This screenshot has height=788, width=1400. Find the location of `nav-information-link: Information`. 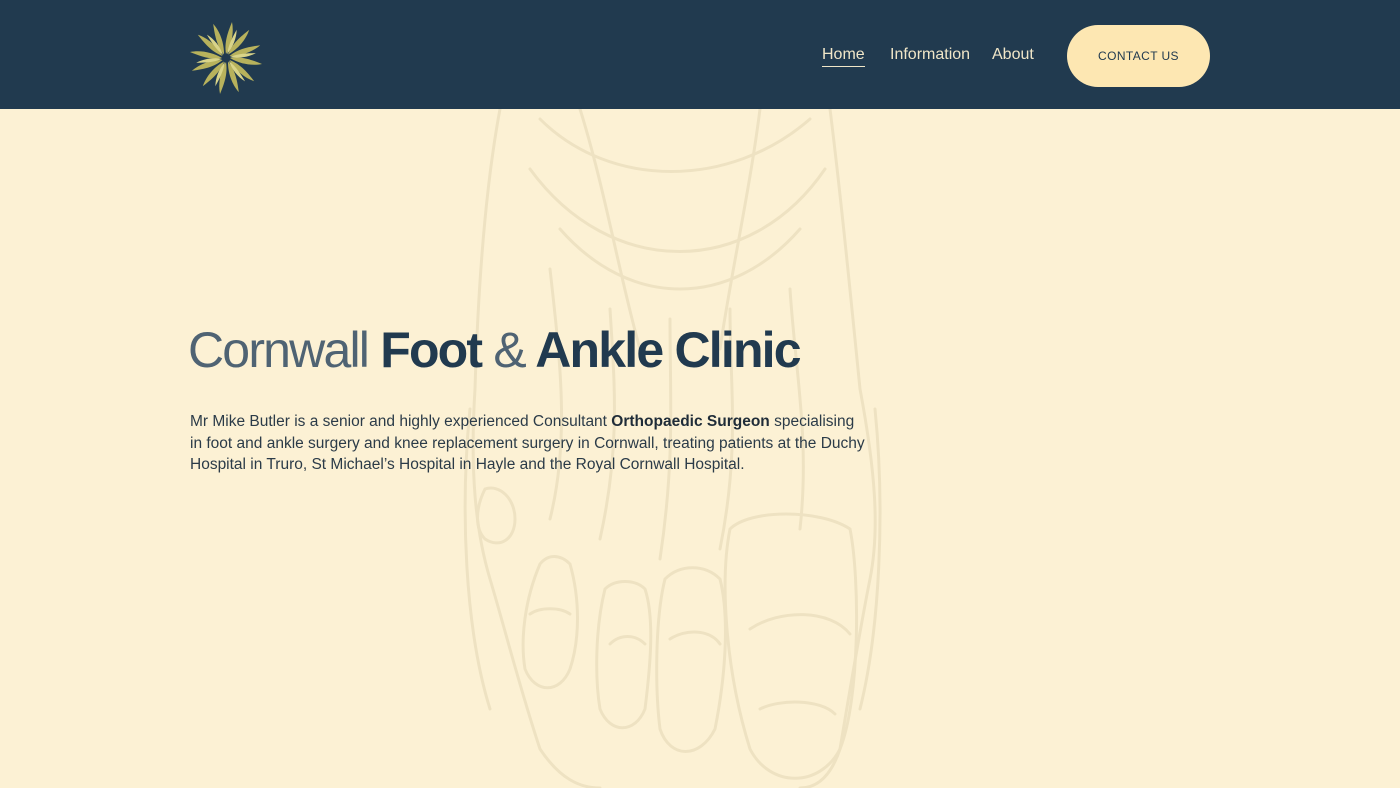

nav-information-link: Information is located at coordinates (930, 55).